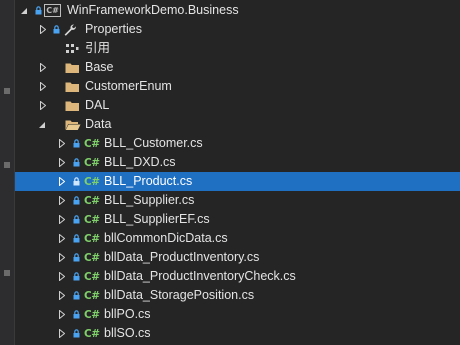 Image resolution: width=460 pixels, height=345 pixels. Describe the element at coordinates (7, 172) in the screenshot. I see `scroll-strip` at that location.